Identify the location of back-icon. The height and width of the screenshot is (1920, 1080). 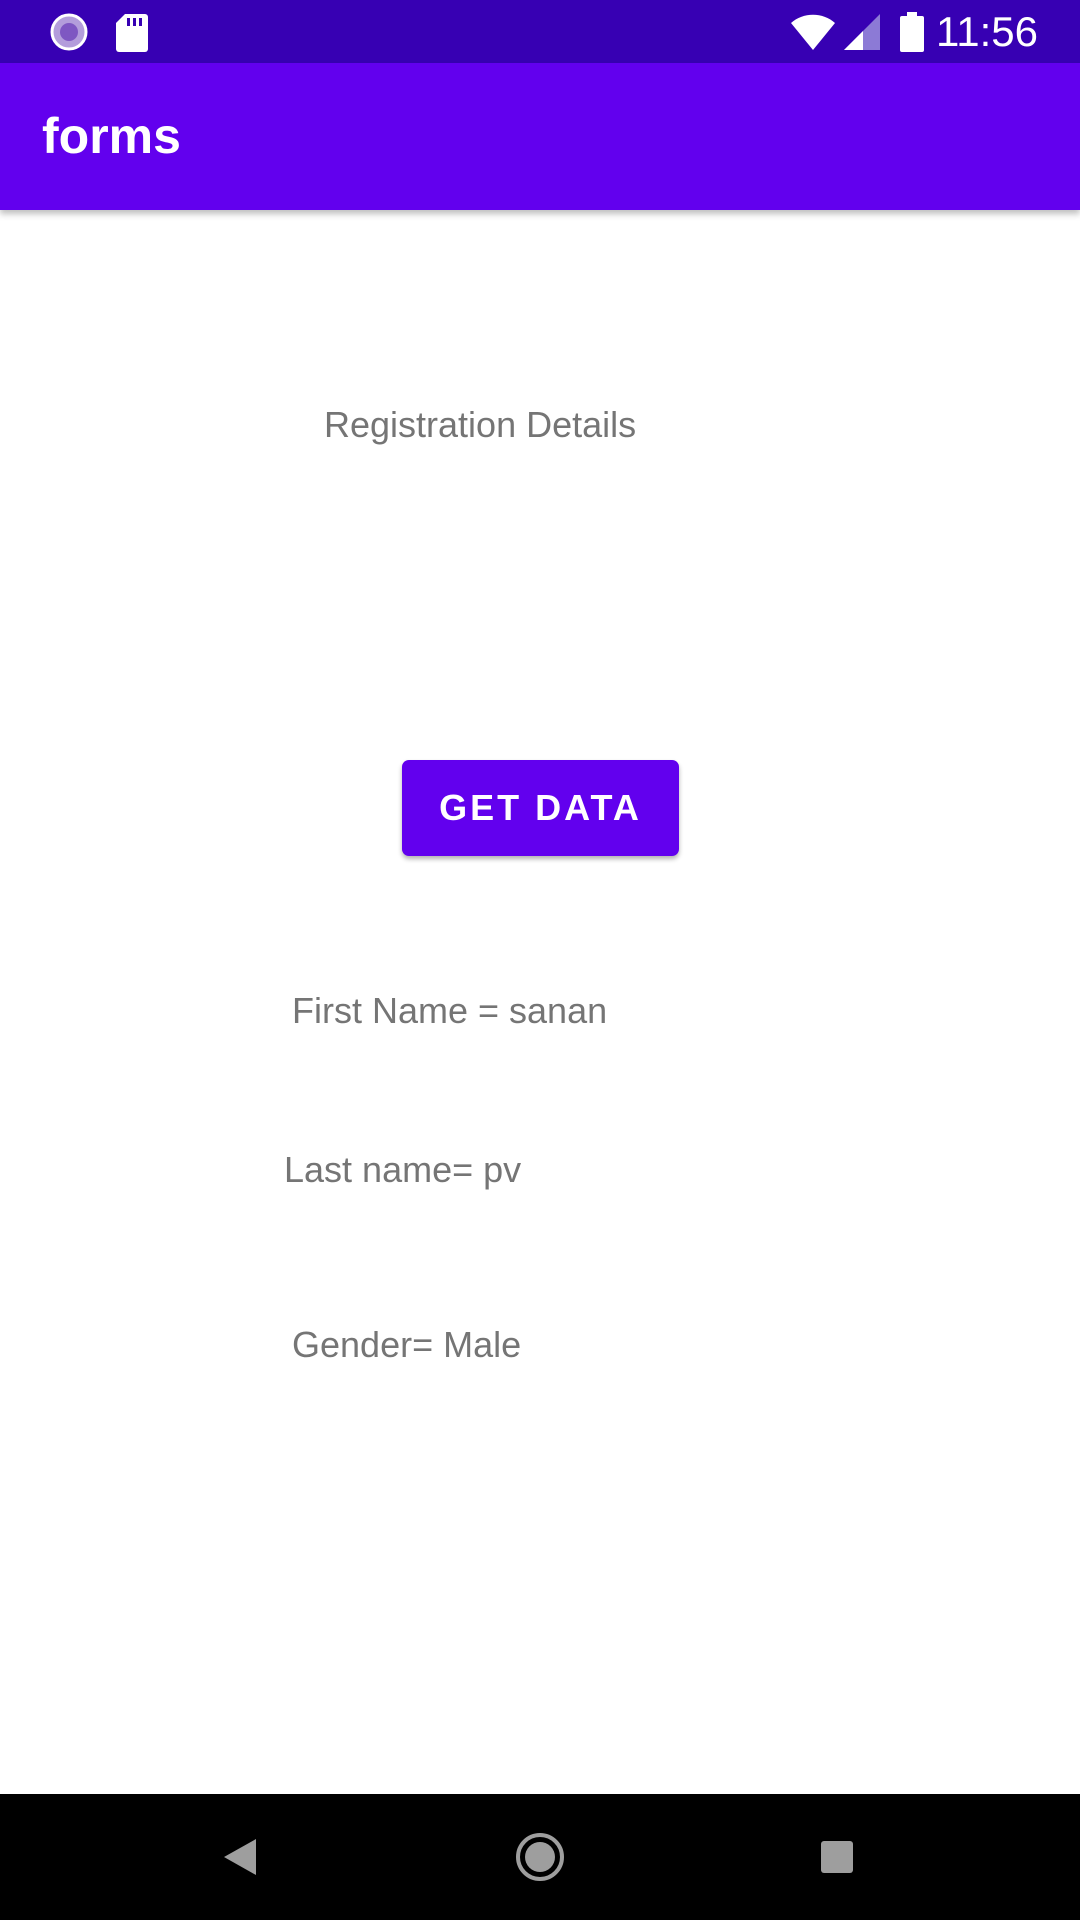
(240, 1857).